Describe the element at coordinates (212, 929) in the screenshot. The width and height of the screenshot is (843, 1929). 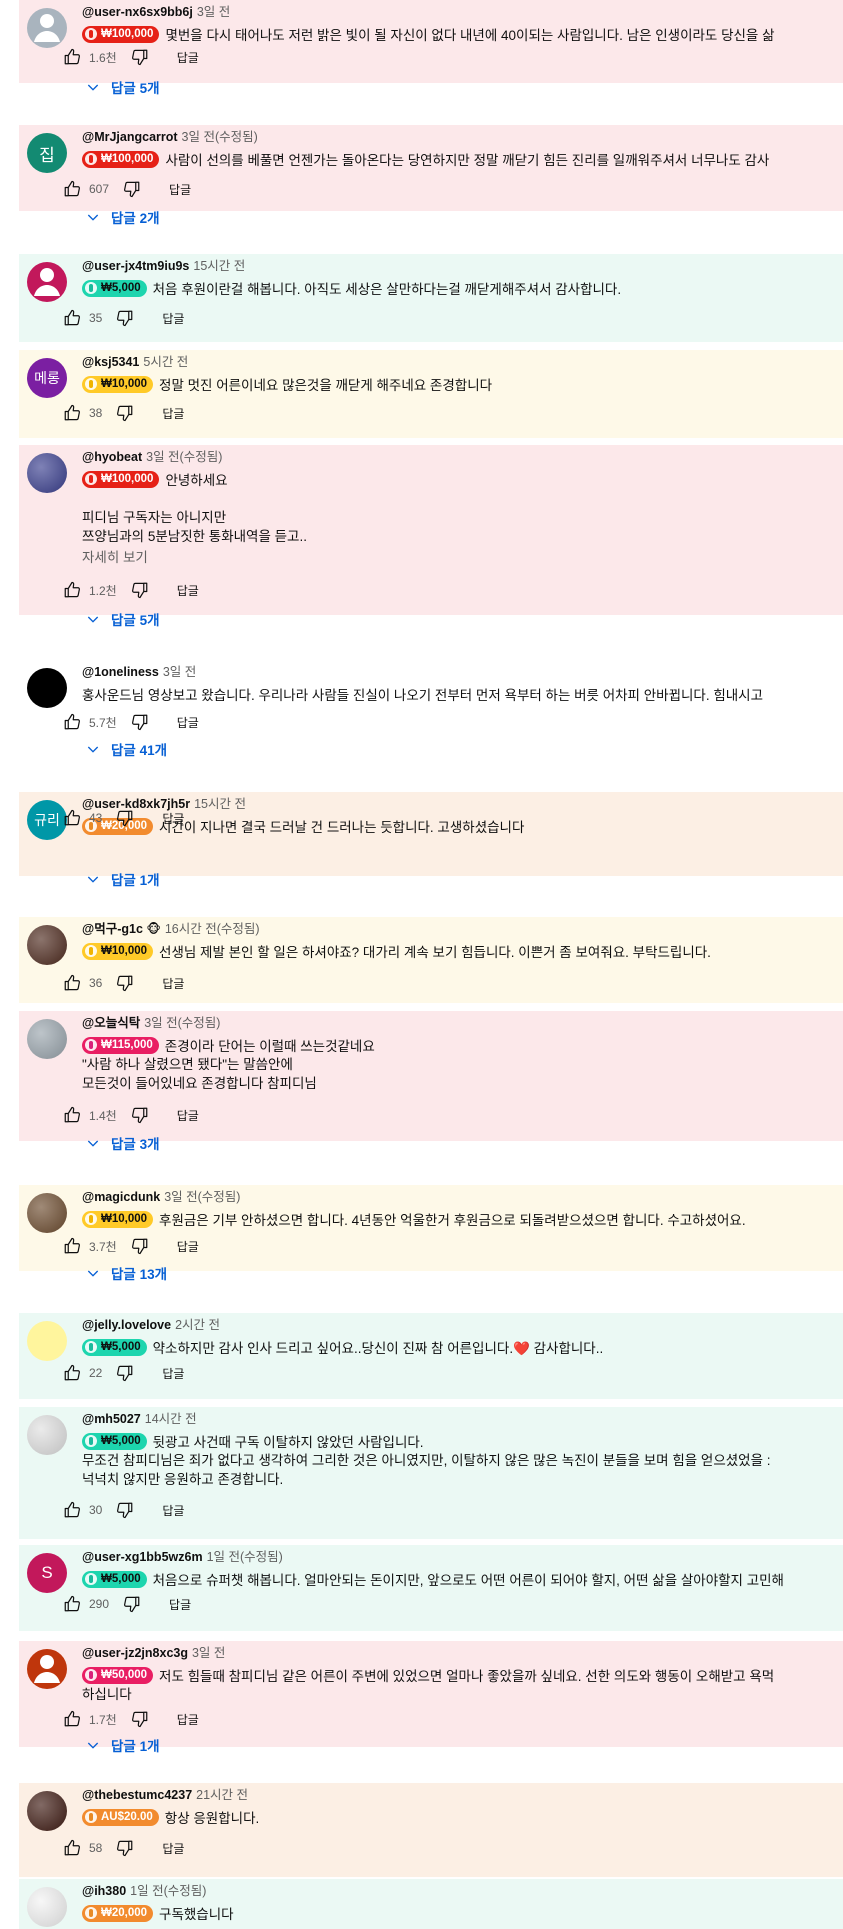
I see `comment-time: 16시간 전(수정됨)` at that location.